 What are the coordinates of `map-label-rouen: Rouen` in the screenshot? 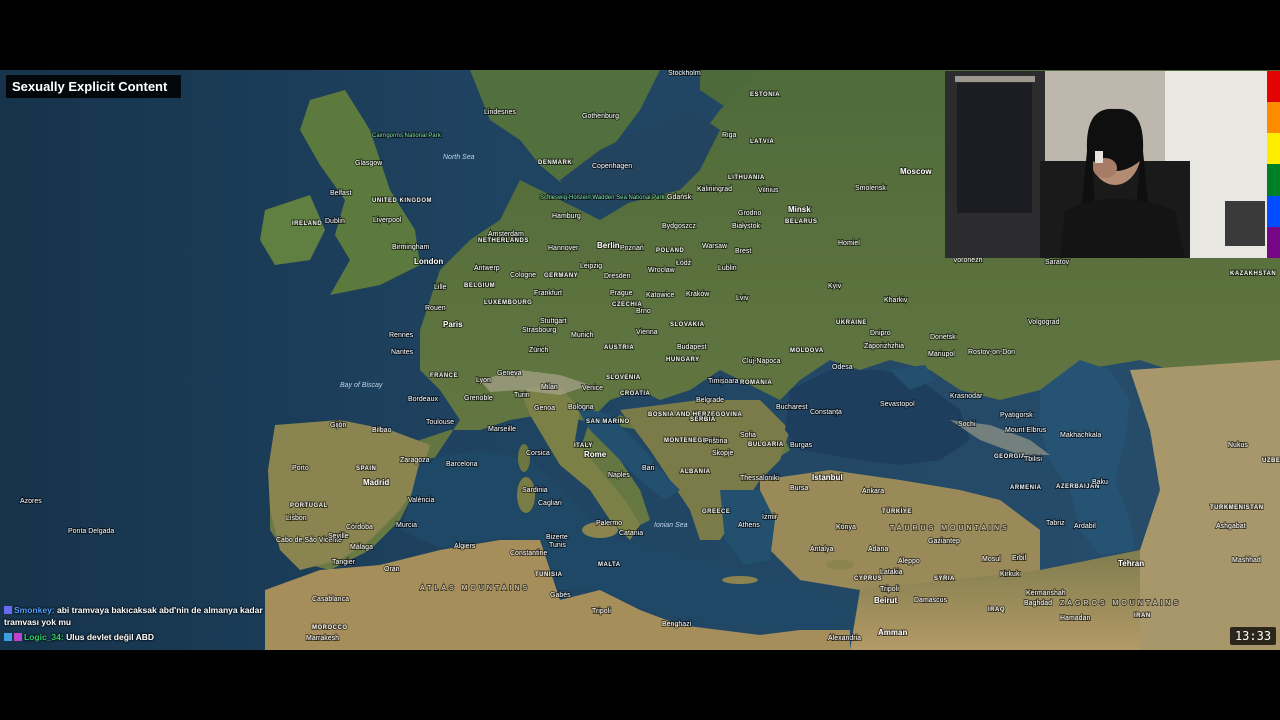 It's located at (435, 308).